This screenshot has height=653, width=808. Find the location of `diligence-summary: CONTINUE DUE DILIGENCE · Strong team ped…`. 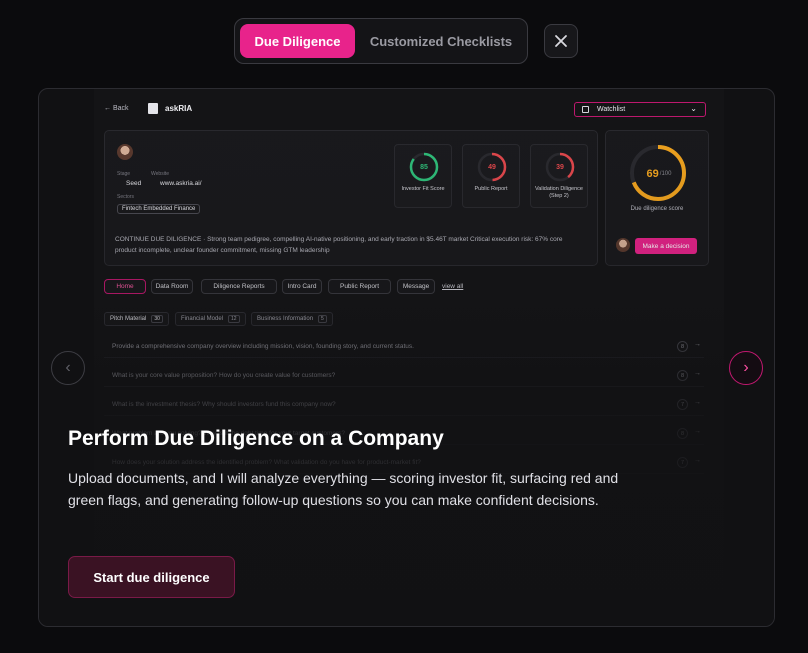

diligence-summary: CONTINUE DUE DILIGENCE · Strong team ped… is located at coordinates (339, 245).